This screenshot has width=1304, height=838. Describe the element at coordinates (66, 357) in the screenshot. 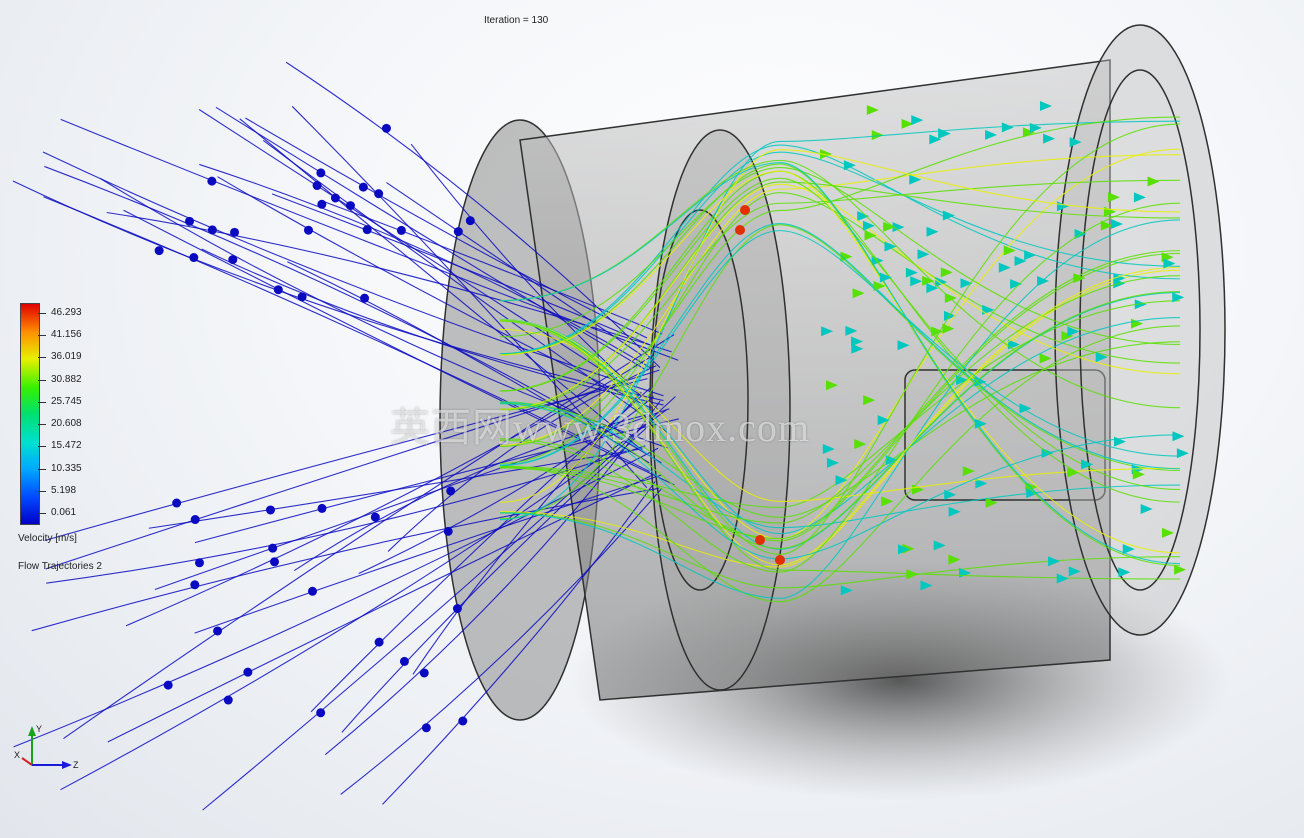

I see `legend-tick-label: 36.019` at that location.